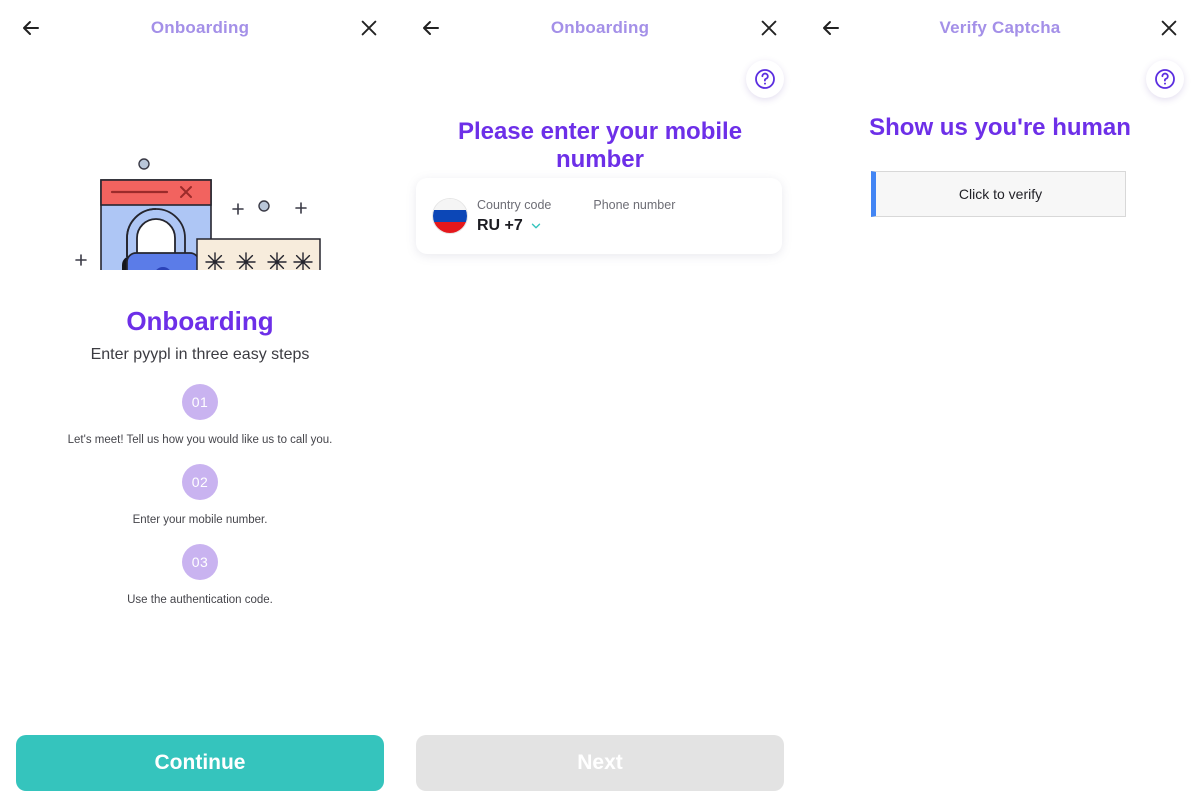  Describe the element at coordinates (200, 354) in the screenshot. I see `page-subtitle: Enter pyypl in three easy steps` at that location.